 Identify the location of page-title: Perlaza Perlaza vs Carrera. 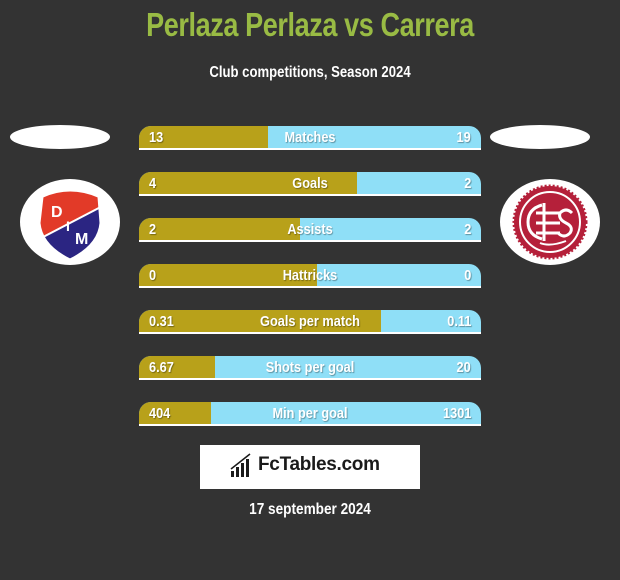
(310, 24).